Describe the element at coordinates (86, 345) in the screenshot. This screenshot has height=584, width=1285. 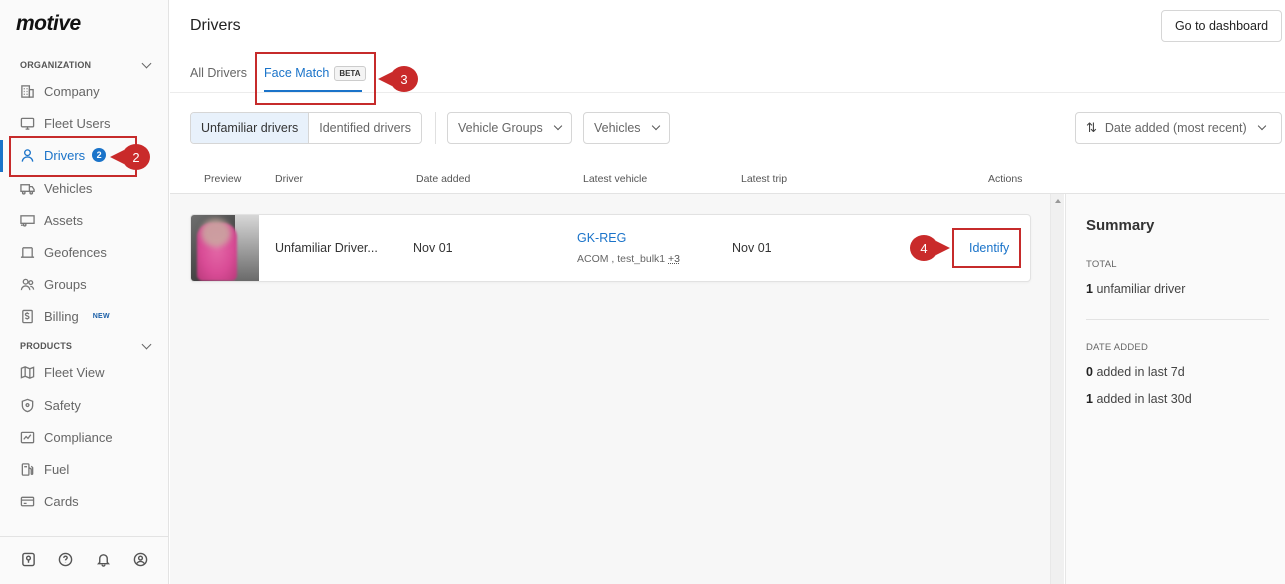
I see `products-section-header: PRODUCTS` at that location.